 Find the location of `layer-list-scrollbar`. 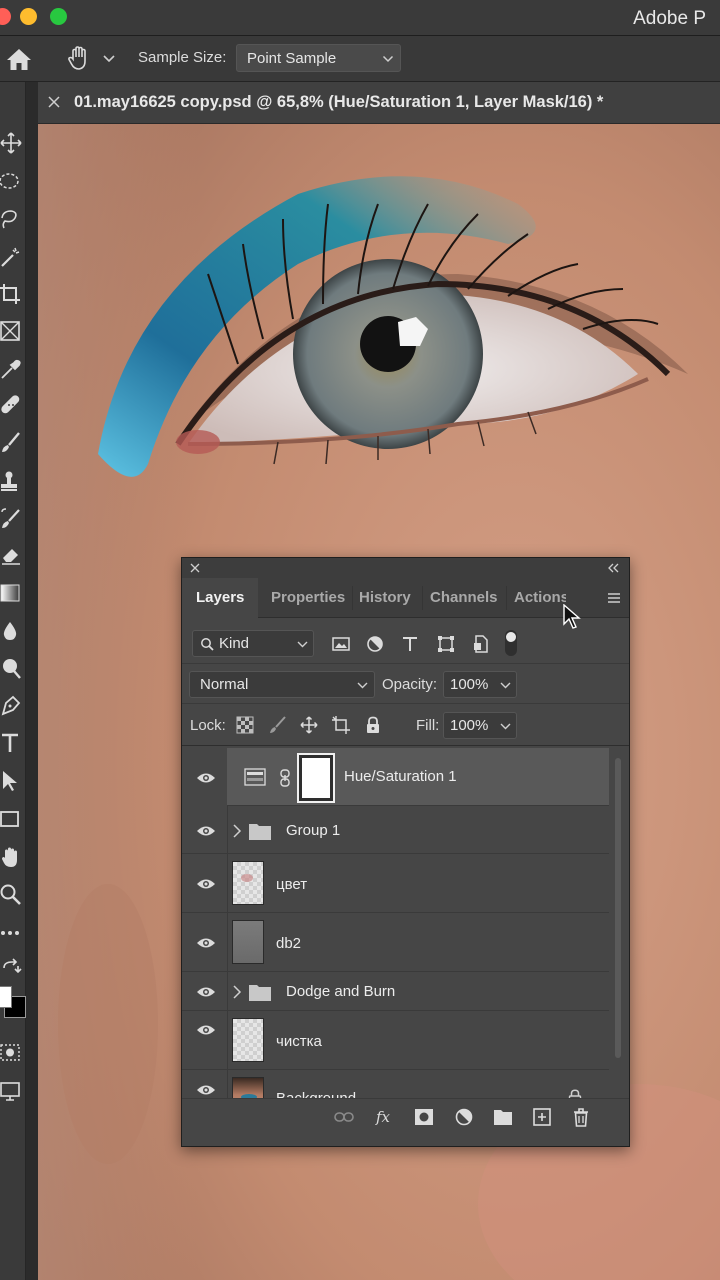

layer-list-scrollbar is located at coordinates (618, 923).